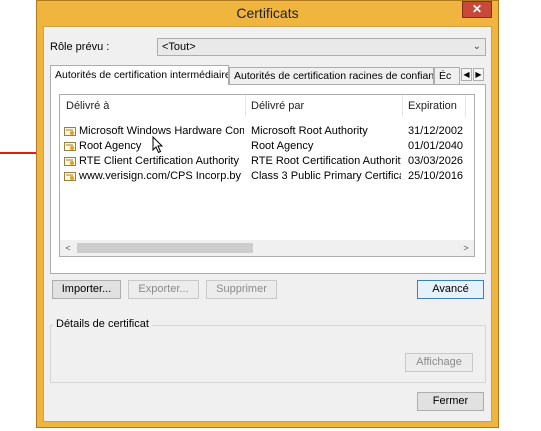  Describe the element at coordinates (159, 161) in the screenshot. I see `cell-issued-to: RTE Client Certification Authority` at that location.